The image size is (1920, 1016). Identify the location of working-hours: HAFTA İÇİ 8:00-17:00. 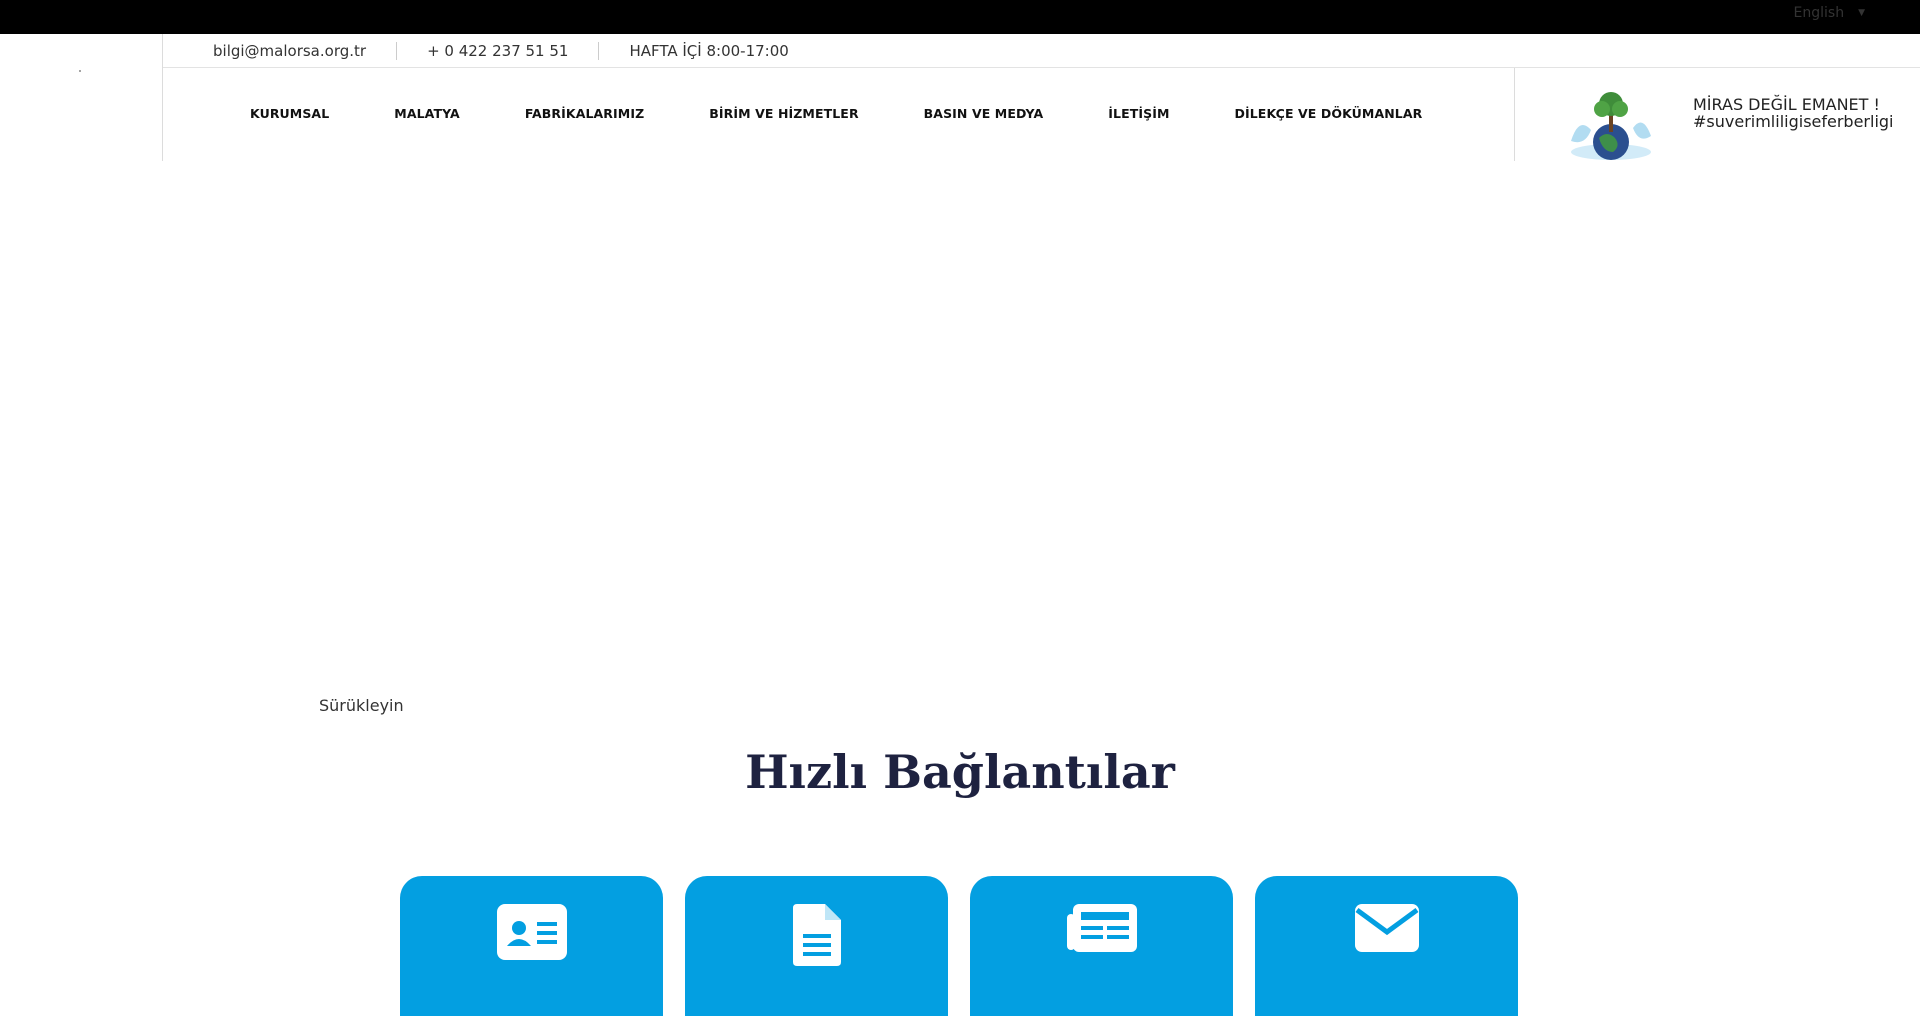
(709, 50).